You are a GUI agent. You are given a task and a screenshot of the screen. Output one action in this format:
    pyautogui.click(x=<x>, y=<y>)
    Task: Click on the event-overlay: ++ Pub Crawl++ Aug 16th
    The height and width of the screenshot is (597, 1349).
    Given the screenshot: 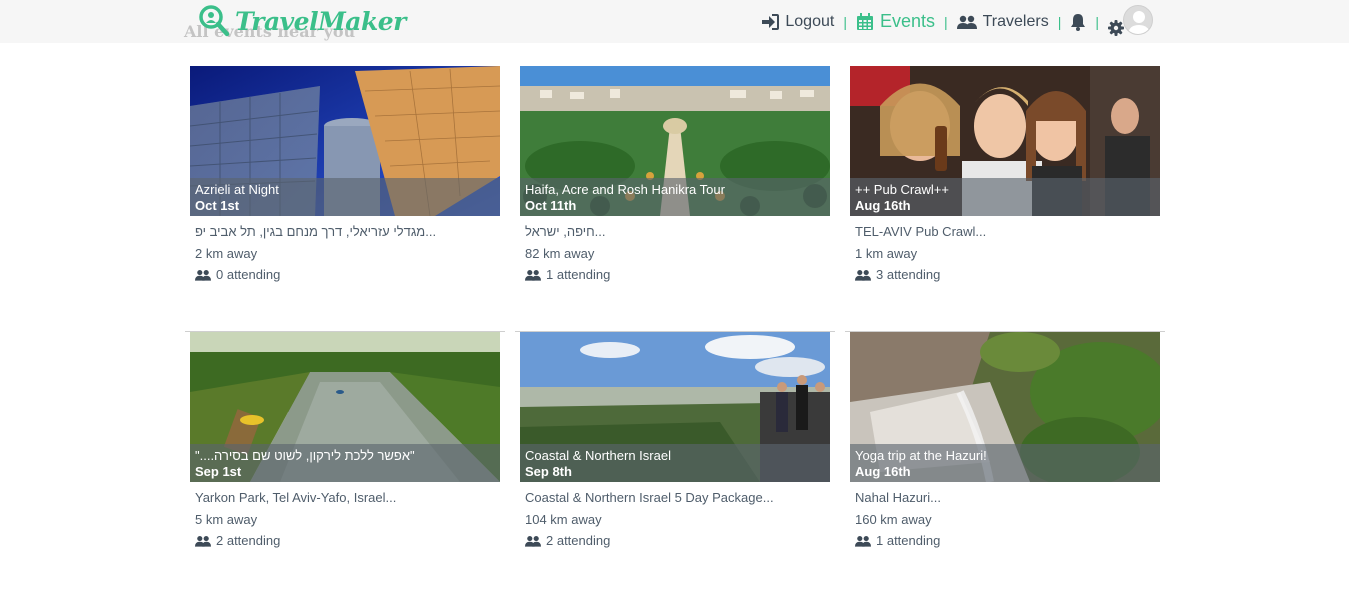 What is the action you would take?
    pyautogui.click(x=1005, y=197)
    